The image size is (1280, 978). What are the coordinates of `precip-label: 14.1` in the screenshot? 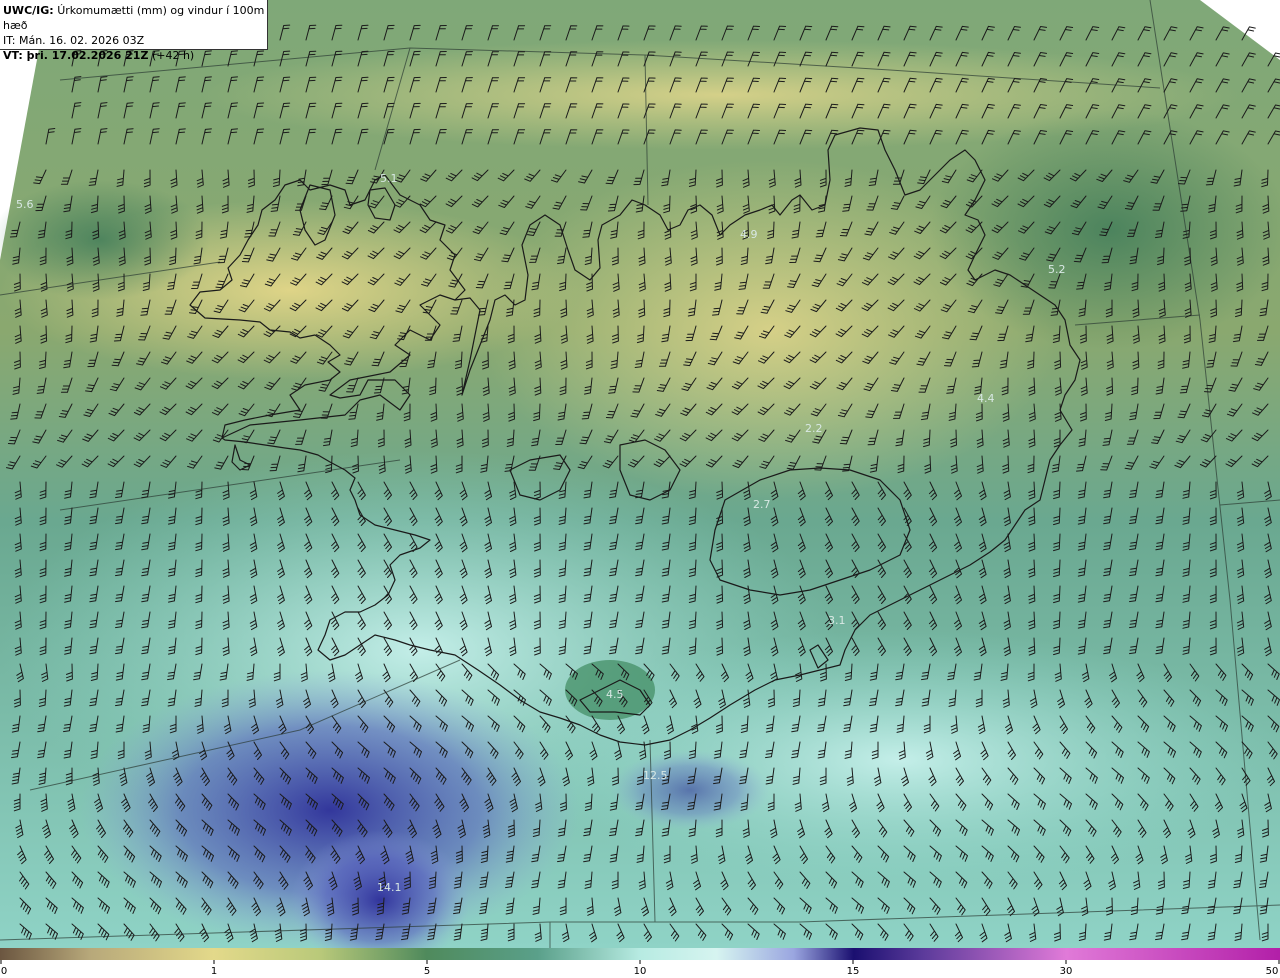 It's located at (389, 887).